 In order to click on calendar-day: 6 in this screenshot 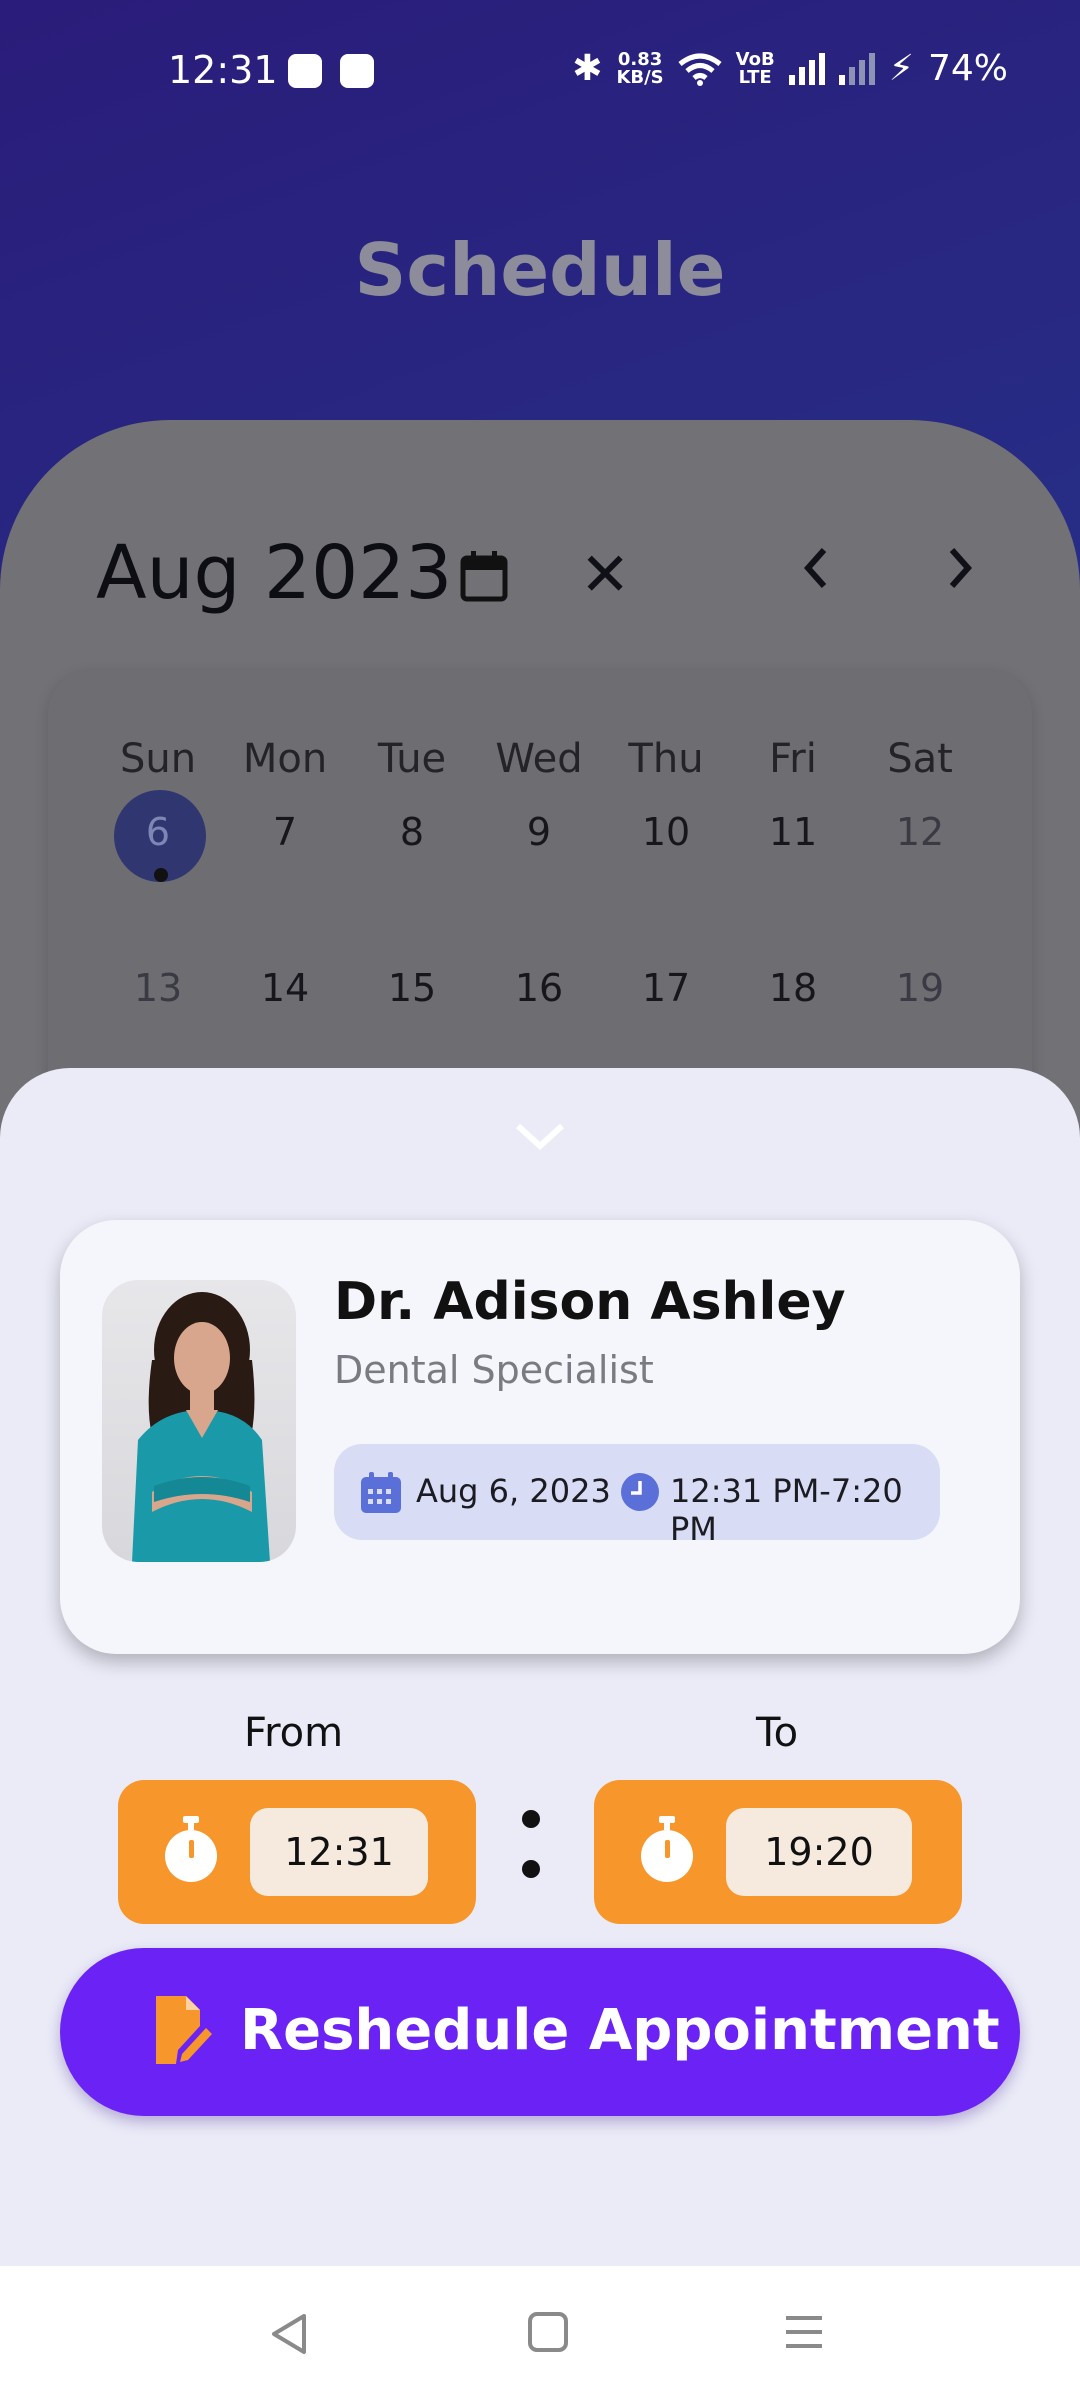, I will do `click(158, 832)`.